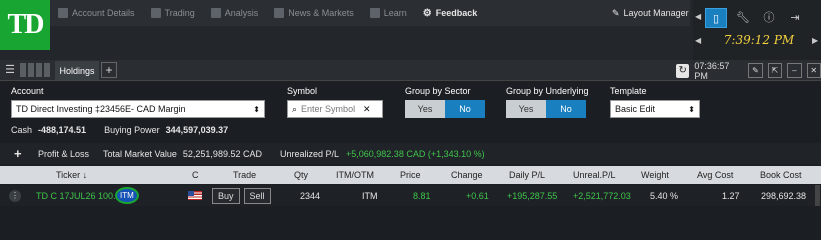  Describe the element at coordinates (374, 13) in the screenshot. I see `learn-icon` at that location.